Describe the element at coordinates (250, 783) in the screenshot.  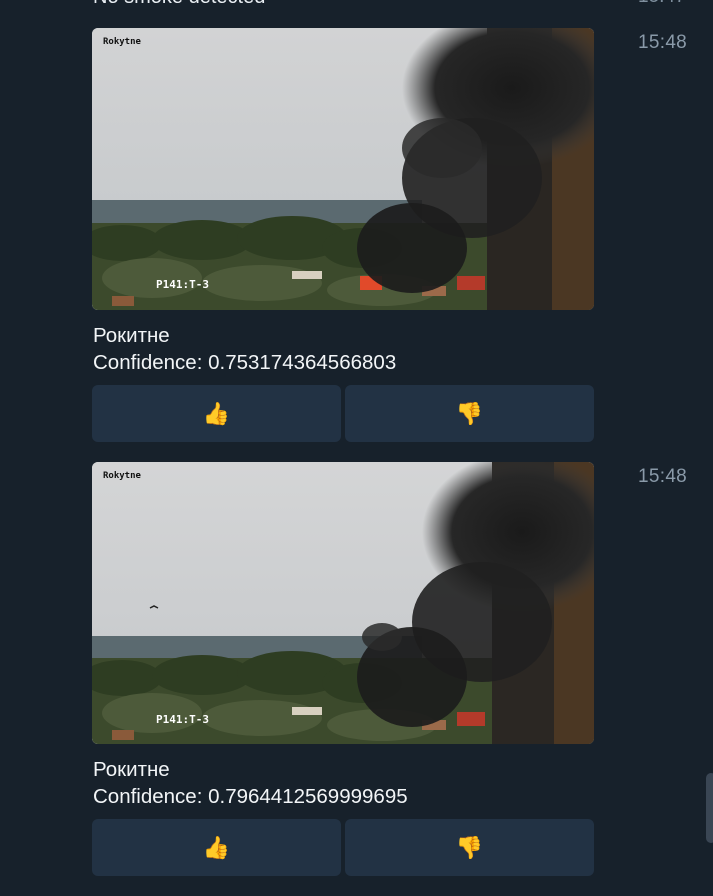
I see `message-caption: Рокитне Confidence: 0.7964412569999695` at that location.